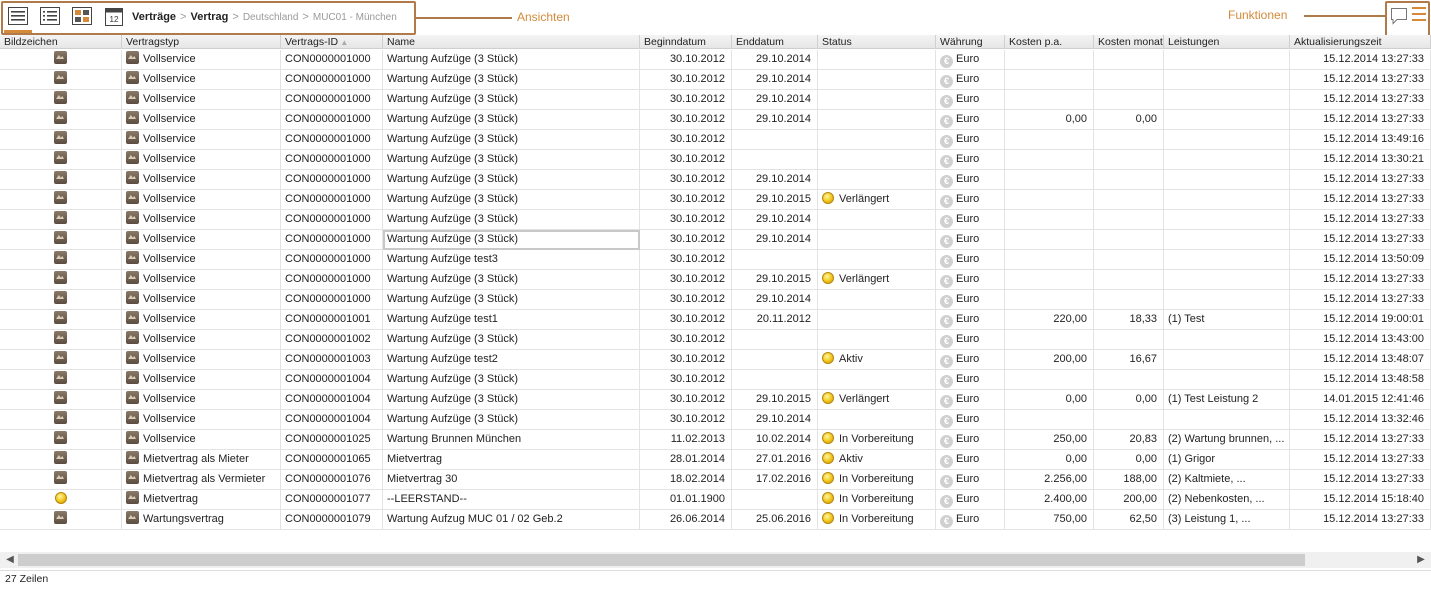  What do you see at coordinates (1360, 360) in the screenshot?
I see `cell-aktualisierungszeit: 15.12.2014 13:48:07` at bounding box center [1360, 360].